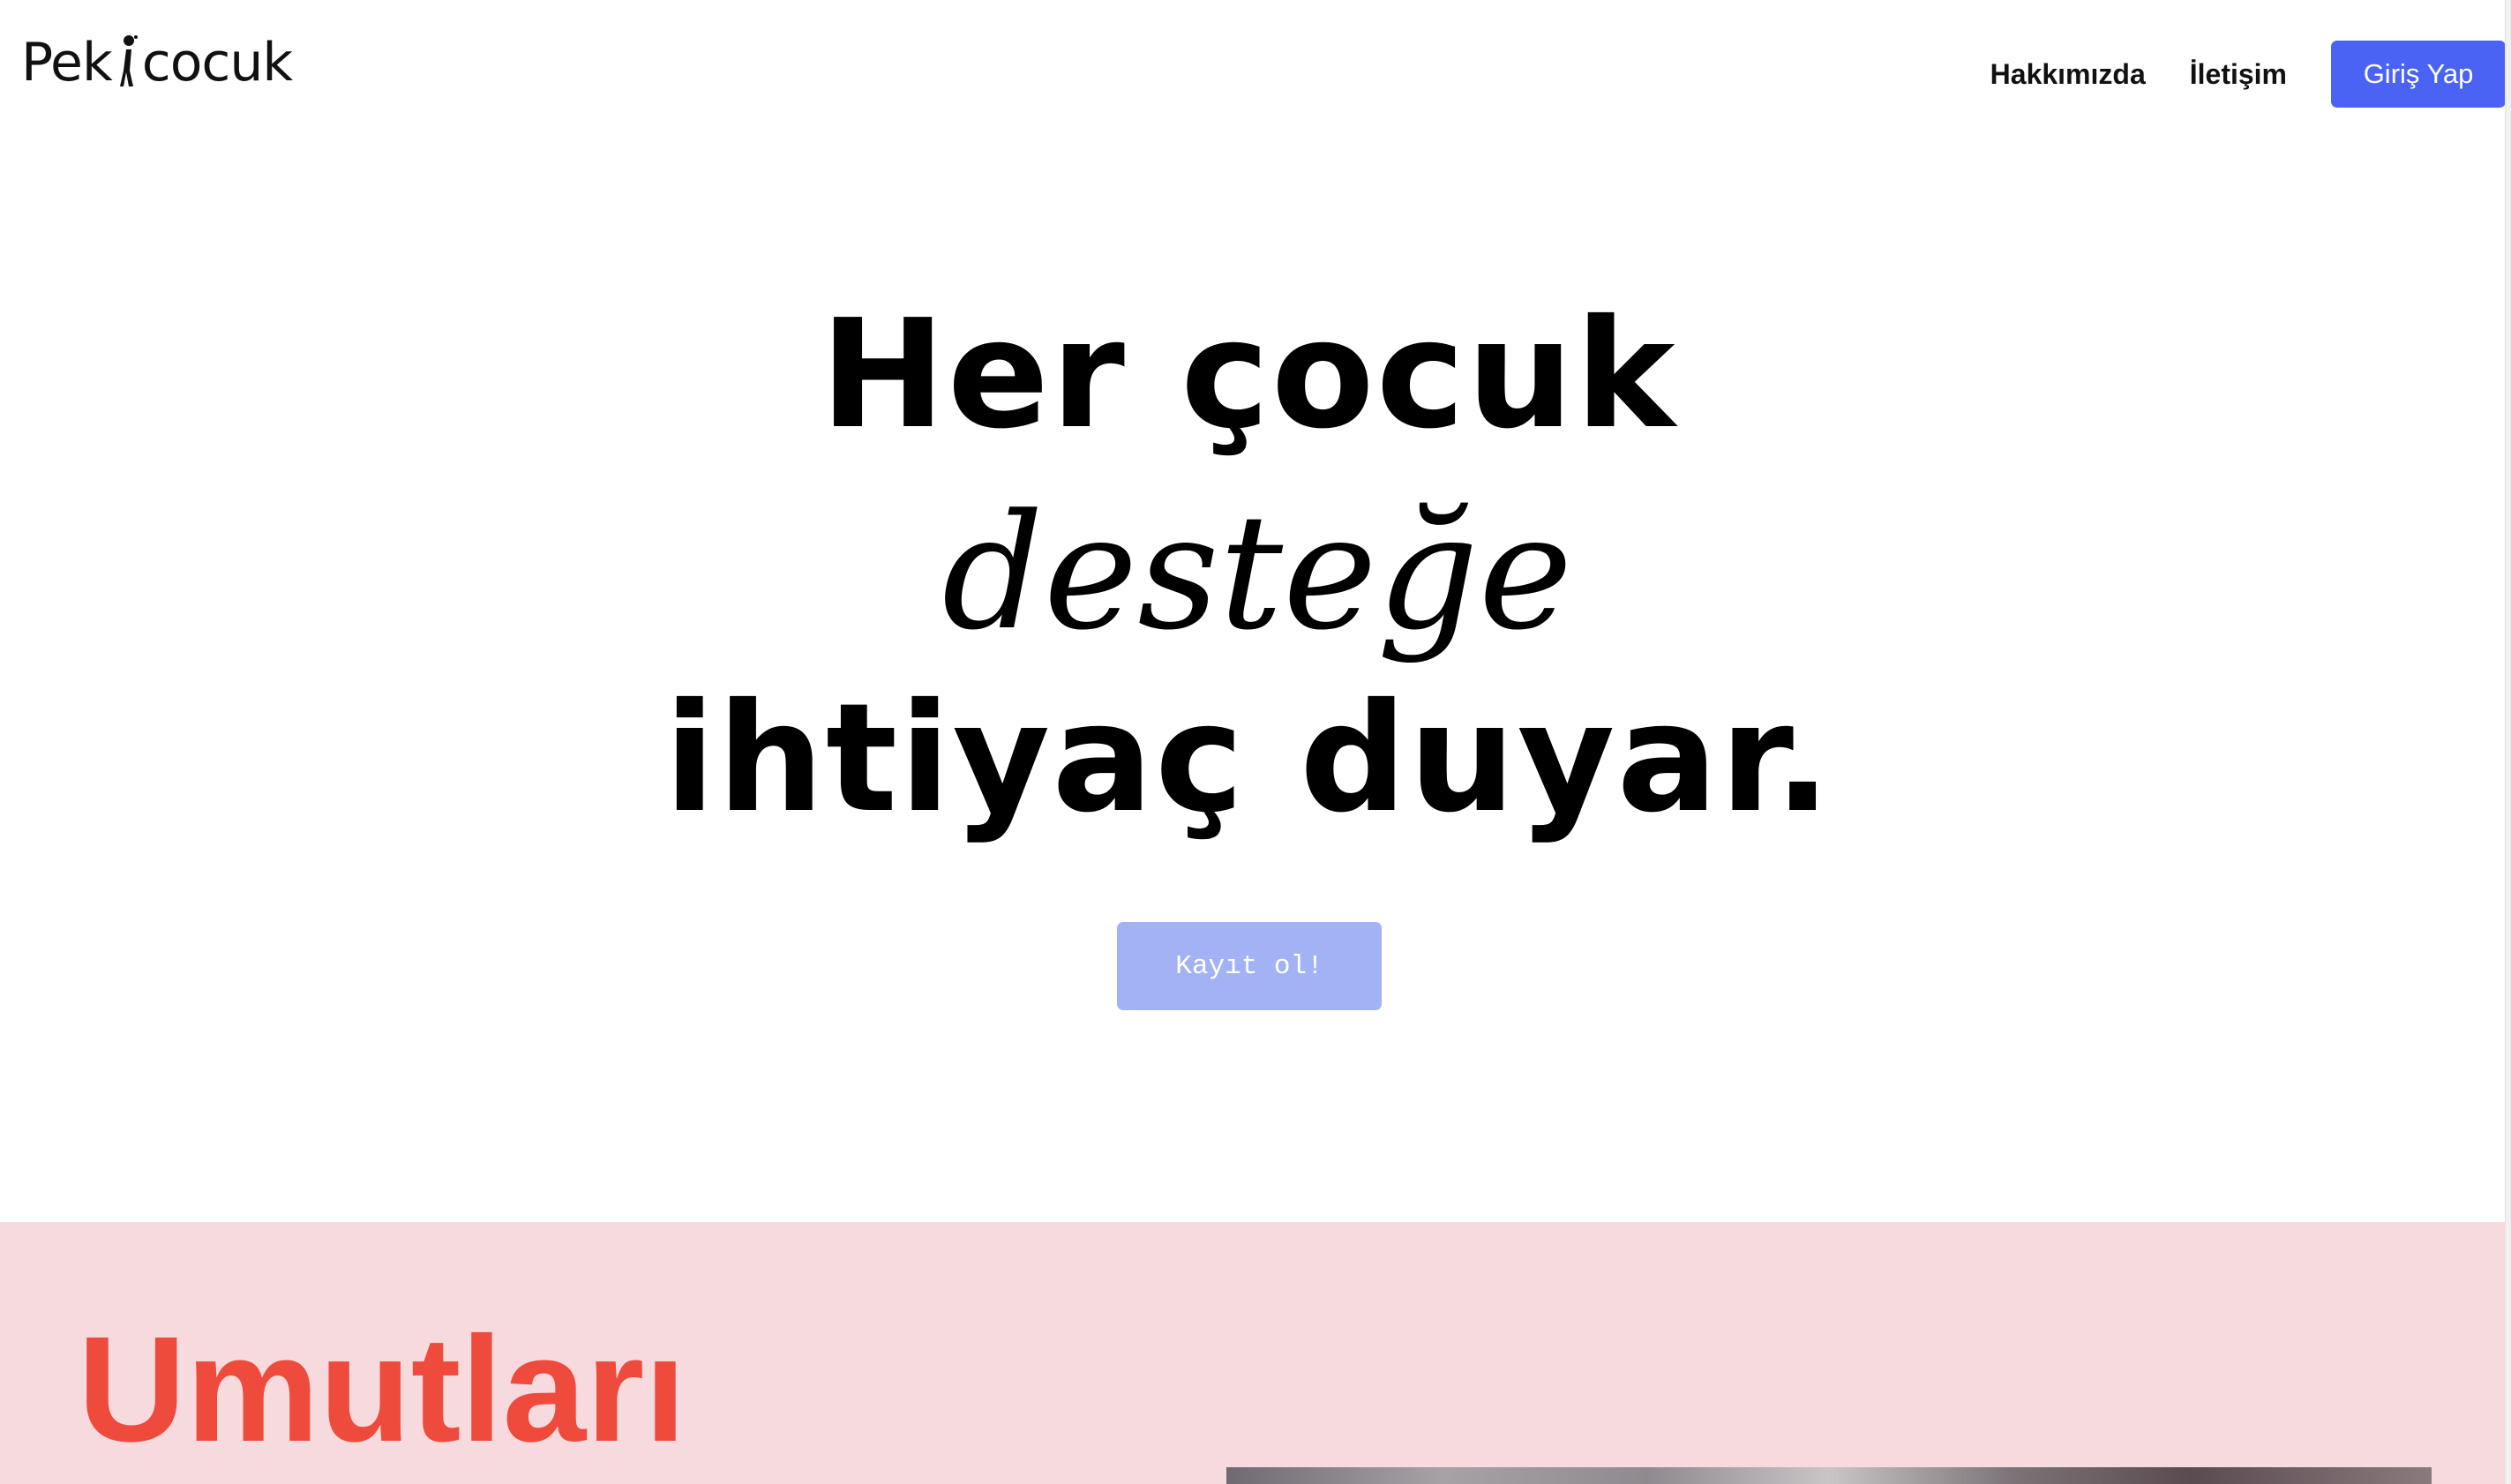 This screenshot has height=1484, width=2511. I want to click on login-button: Giriş Yap, so click(2418, 74).